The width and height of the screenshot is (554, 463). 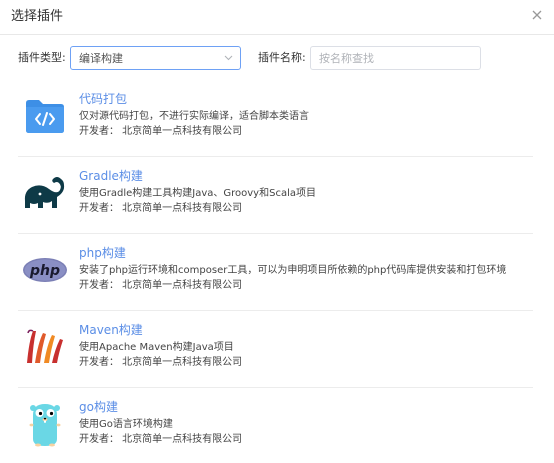 I want to click on plugin-name: go构建, so click(x=98, y=407).